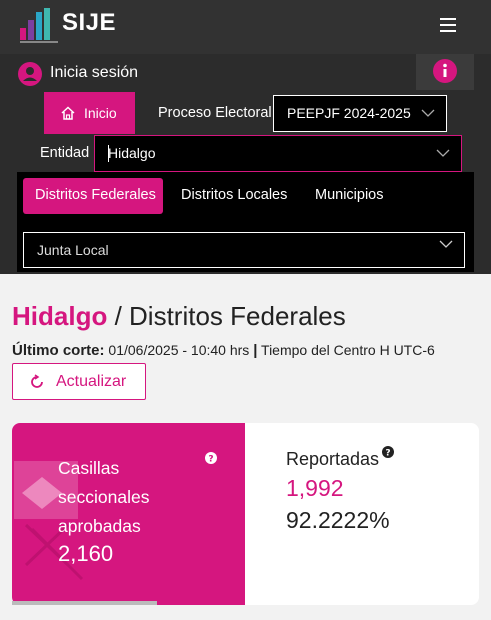 This screenshot has height=620, width=491. Describe the element at coordinates (315, 488) in the screenshot. I see `reportadas-value: 1,992` at that location.